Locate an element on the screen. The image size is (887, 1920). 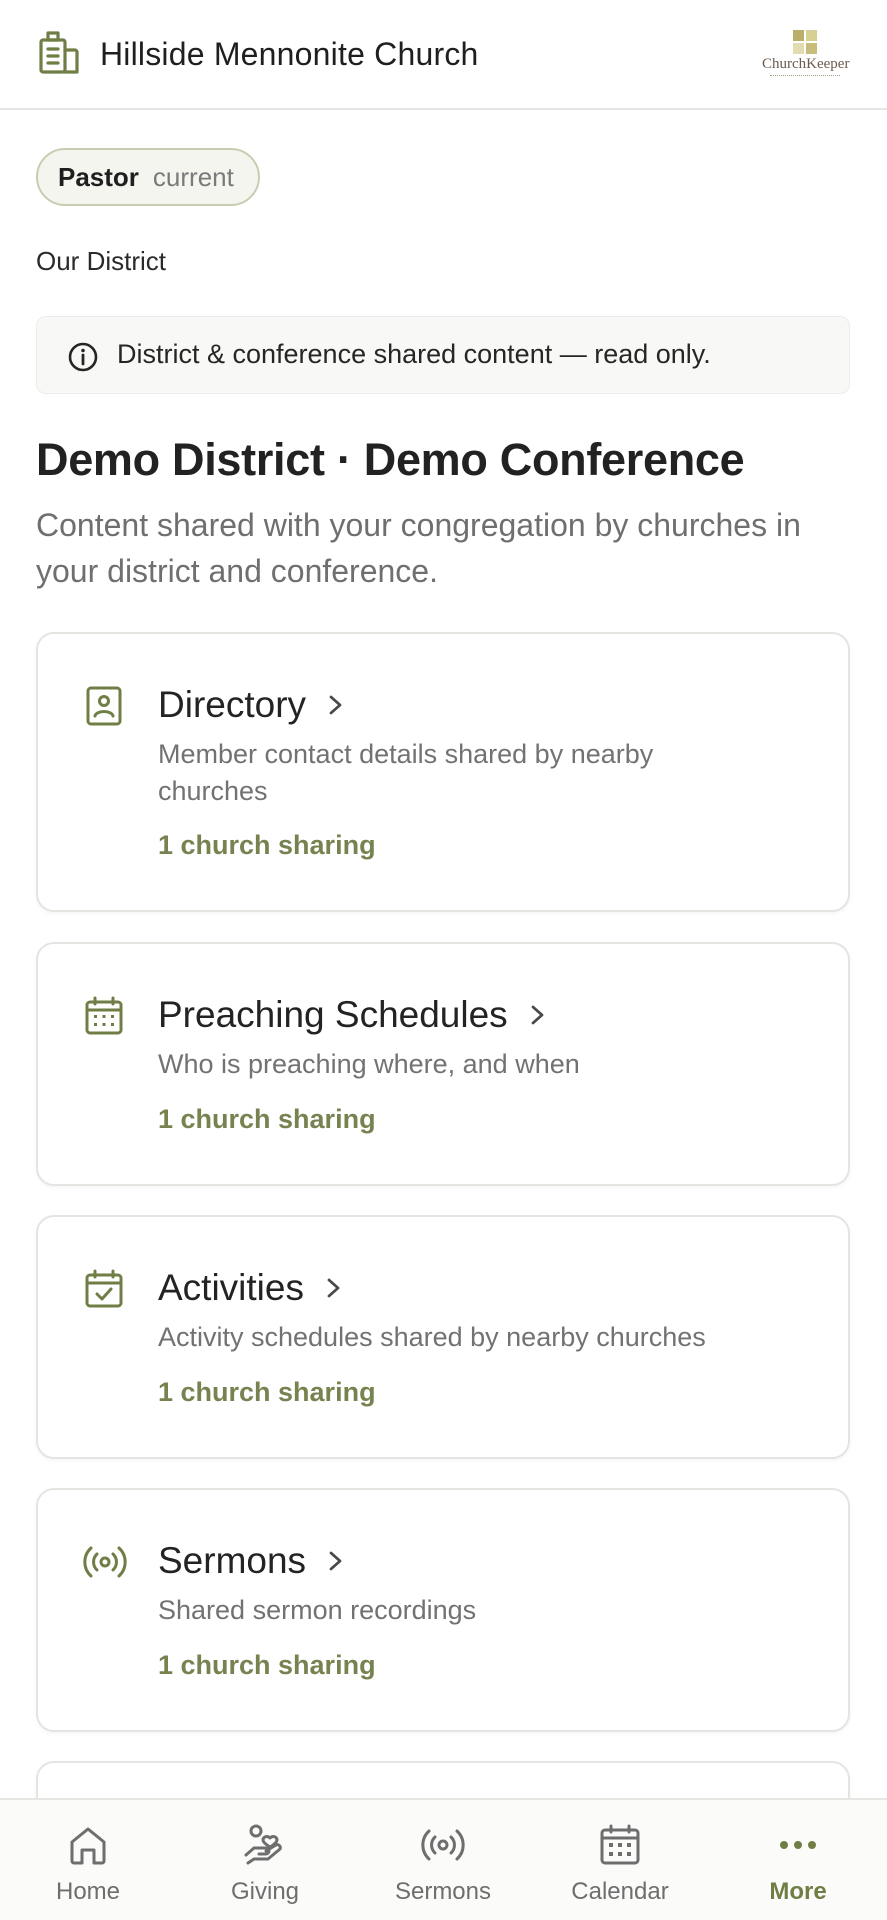
card-title: Sermons is located at coordinates (252, 1561).